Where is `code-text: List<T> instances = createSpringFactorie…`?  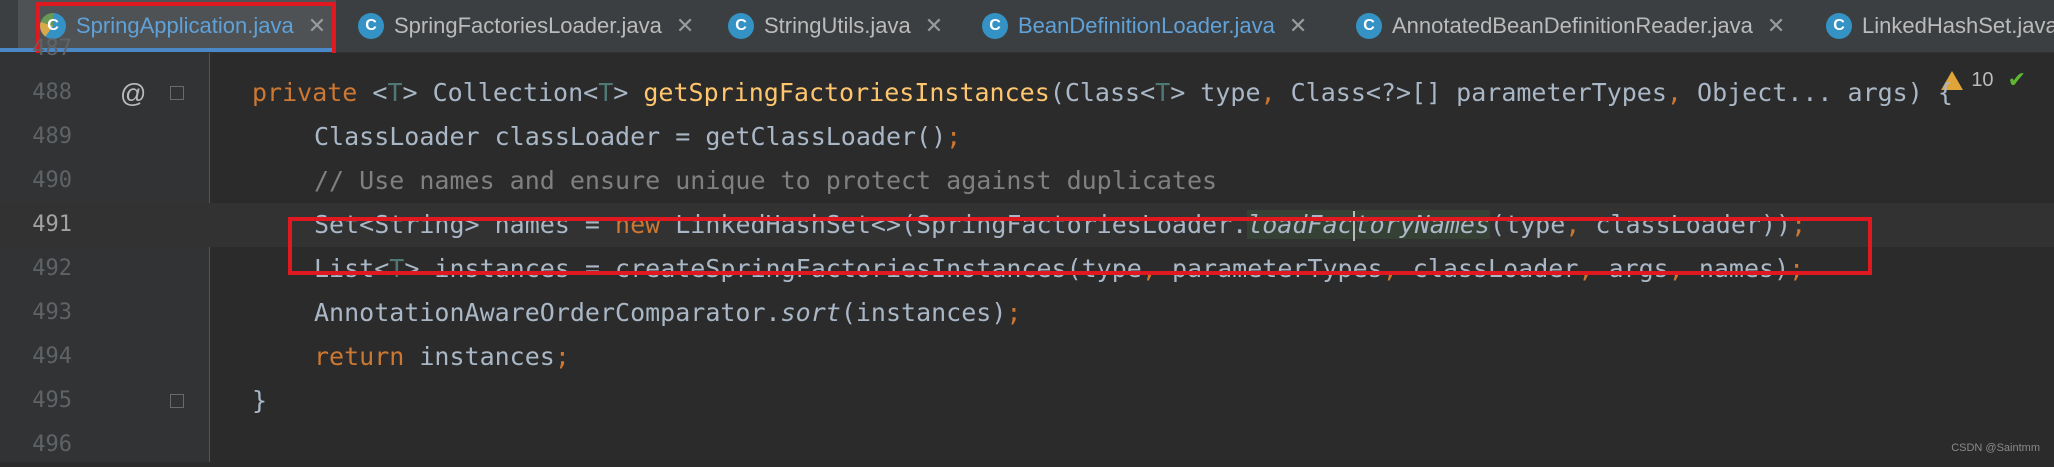 code-text: List<T> instances = createSpringFactorie… is located at coordinates (1059, 268).